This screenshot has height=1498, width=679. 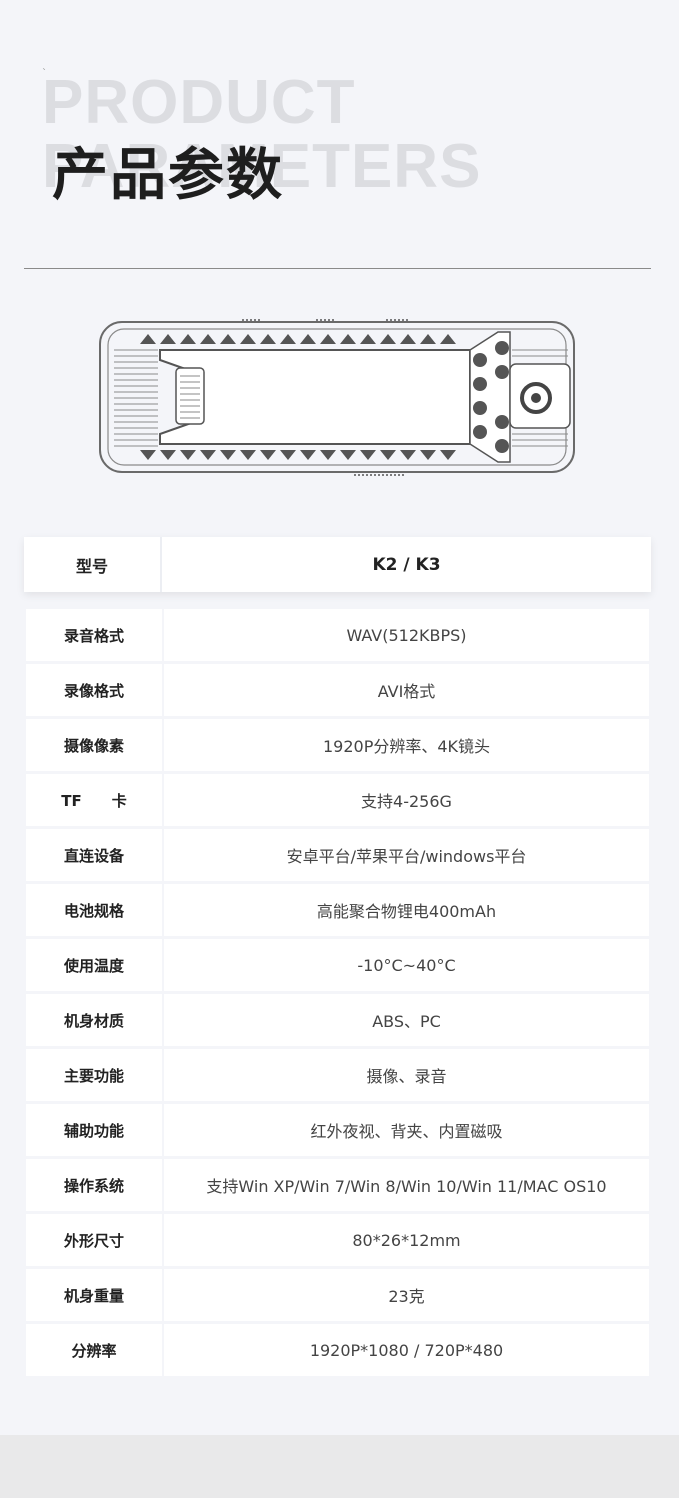 I want to click on spec-label: 直连设备, so click(x=94, y=855).